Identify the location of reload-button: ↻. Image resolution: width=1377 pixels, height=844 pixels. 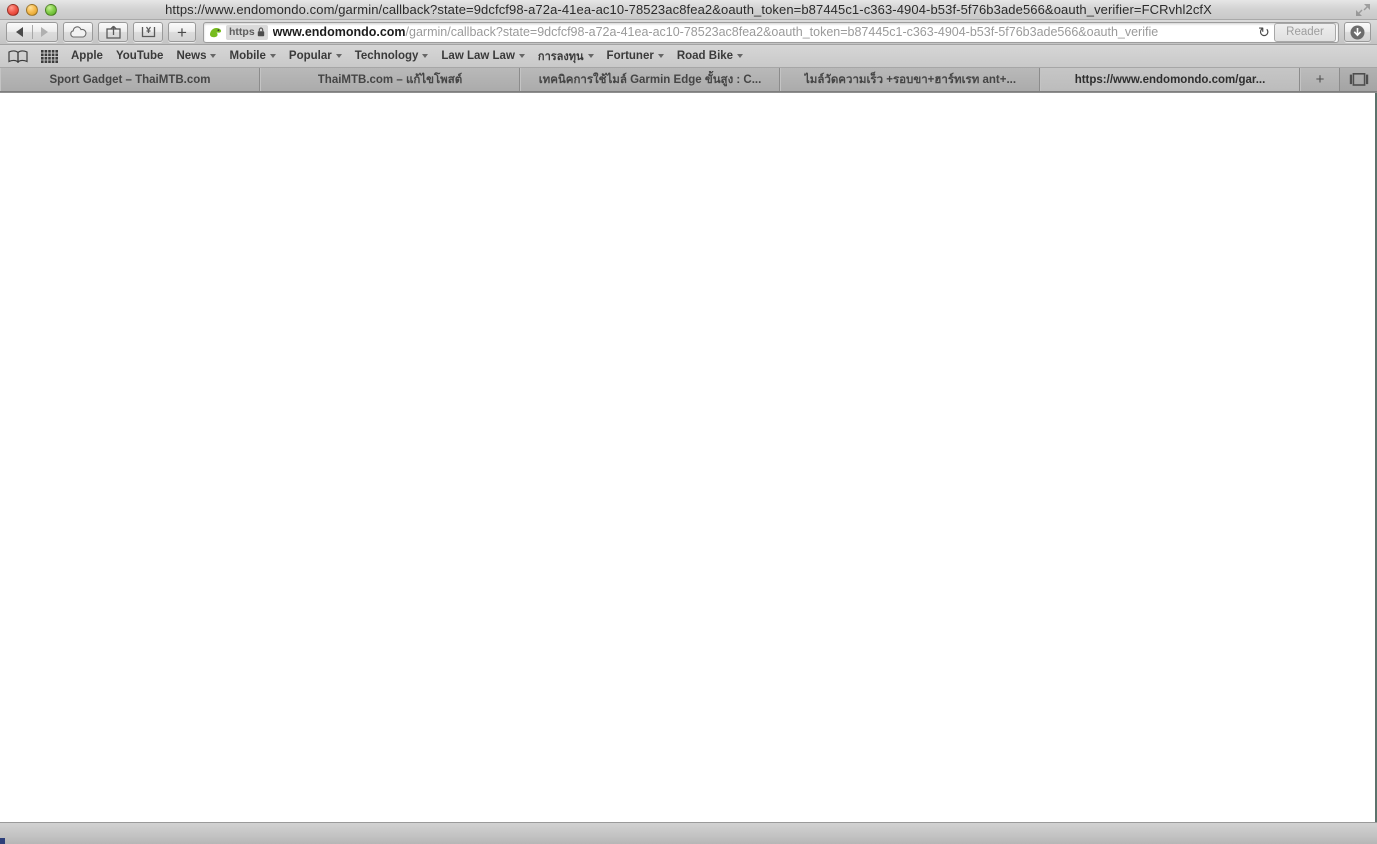
(1264, 32).